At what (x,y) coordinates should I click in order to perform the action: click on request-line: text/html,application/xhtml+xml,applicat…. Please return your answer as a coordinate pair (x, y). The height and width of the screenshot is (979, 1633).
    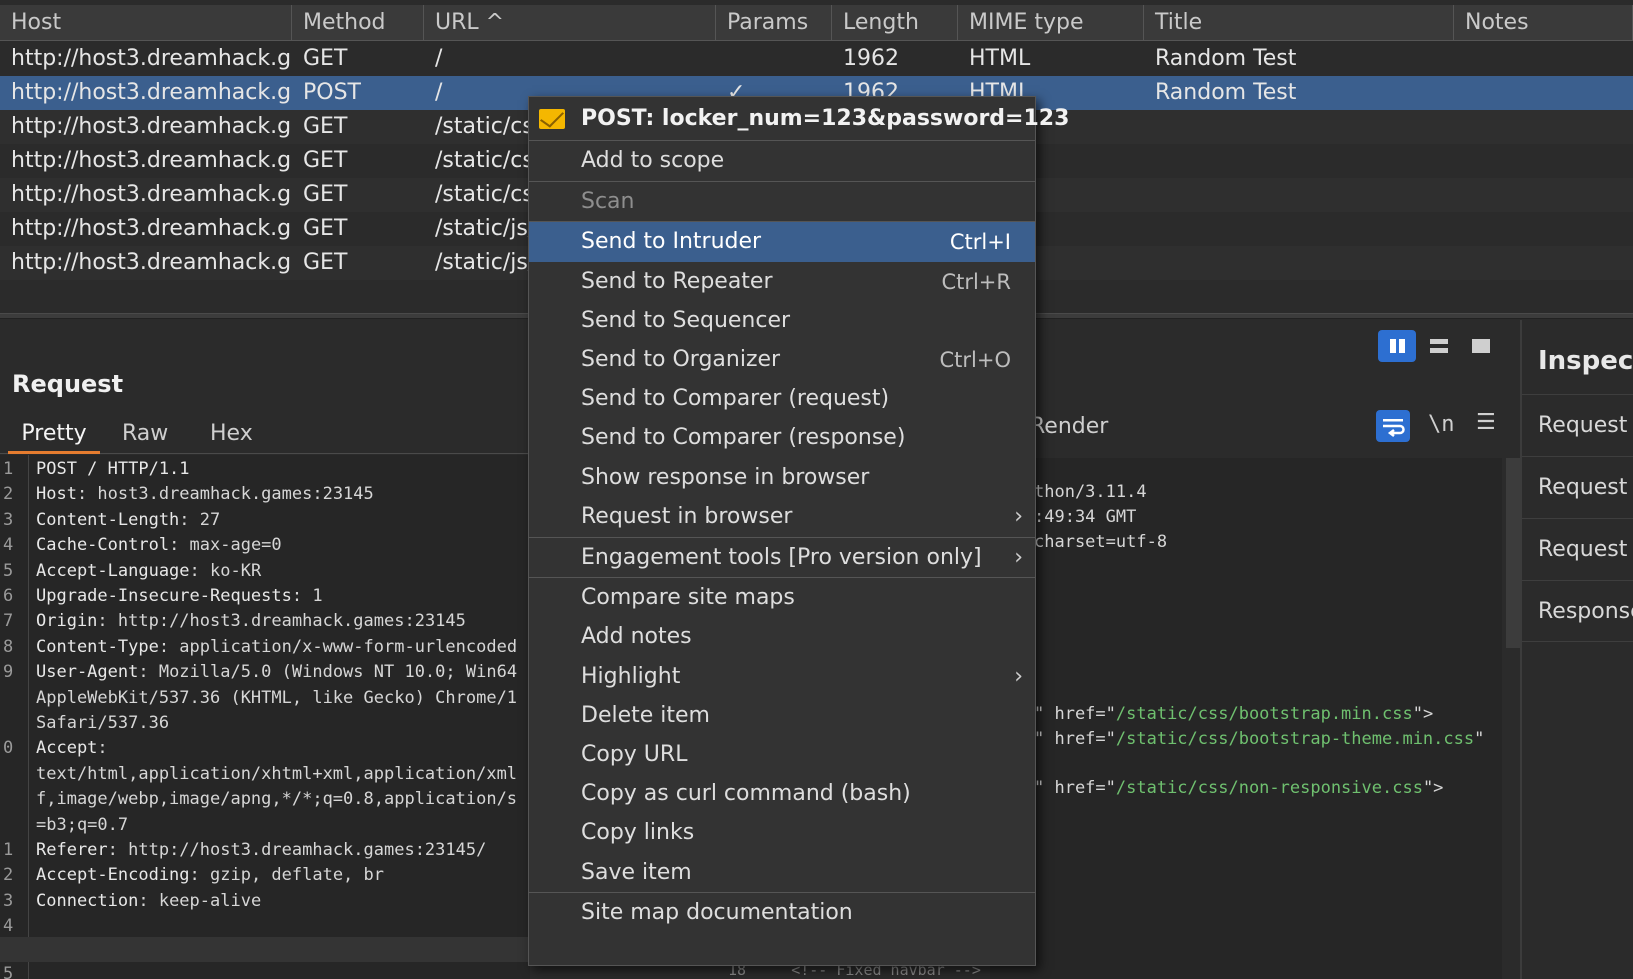
    Looking at the image, I should click on (265, 774).